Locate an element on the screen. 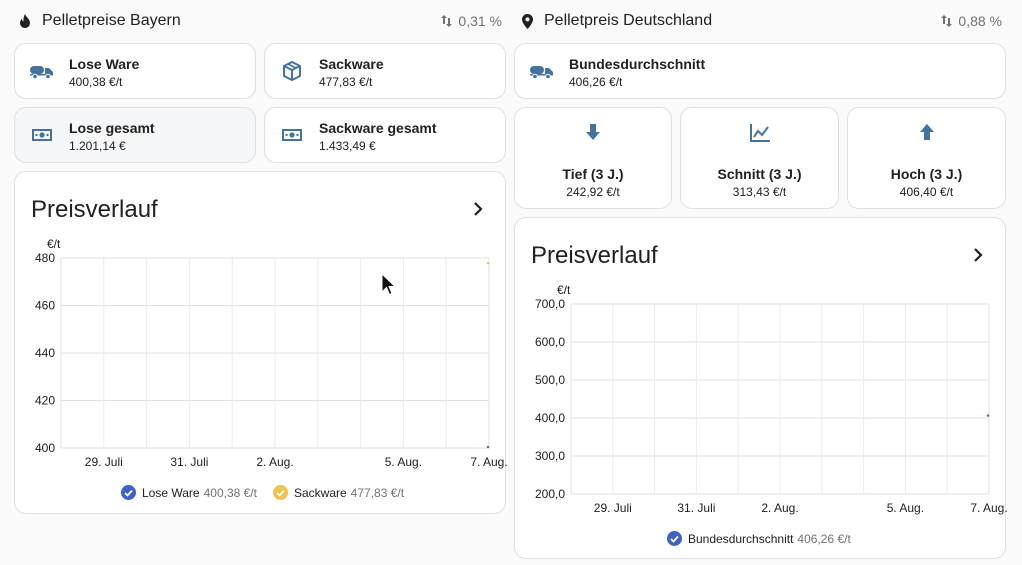 The width and height of the screenshot is (1022, 565). map-marker-icon is located at coordinates (527, 21).